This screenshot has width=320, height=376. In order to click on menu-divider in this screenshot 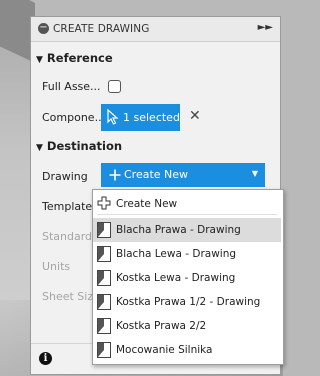, I will do `click(187, 214)`.